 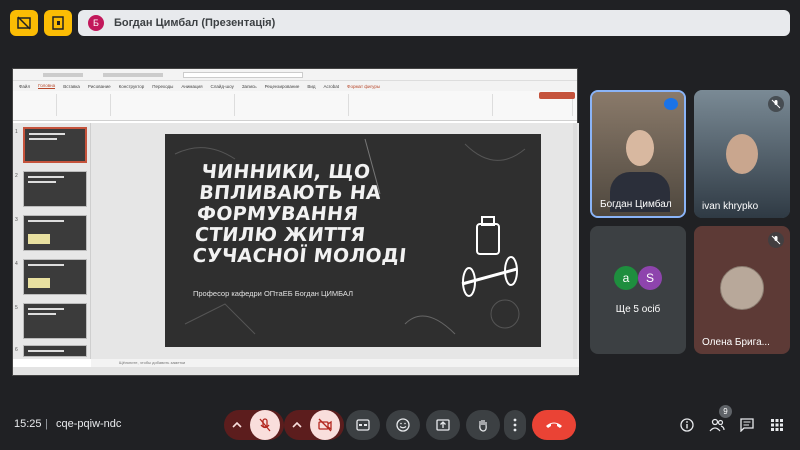 I want to click on captions-button, so click(x=363, y=425).